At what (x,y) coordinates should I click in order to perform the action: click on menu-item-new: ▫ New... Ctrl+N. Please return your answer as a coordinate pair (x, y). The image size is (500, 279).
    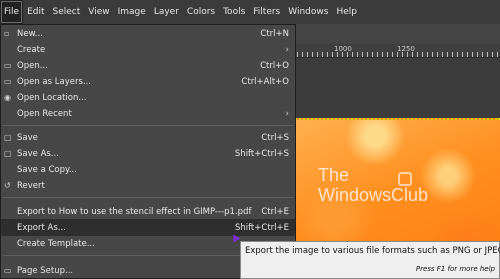
    Looking at the image, I should click on (148, 33).